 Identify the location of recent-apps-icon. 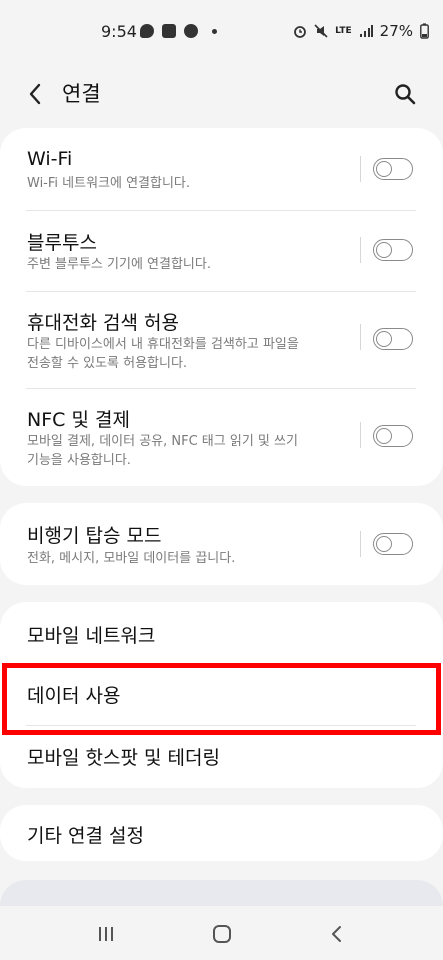
(106, 934).